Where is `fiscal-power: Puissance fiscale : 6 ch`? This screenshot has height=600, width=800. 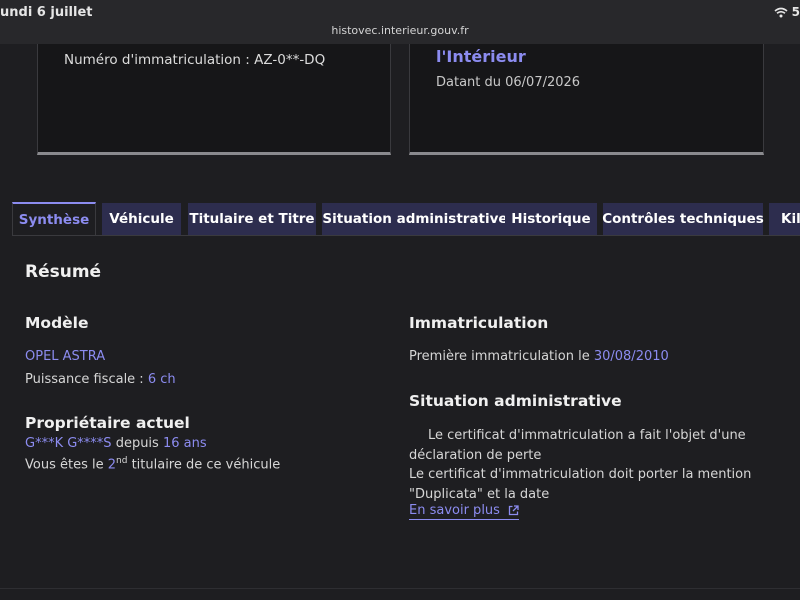 fiscal-power: Puissance fiscale : 6 ch is located at coordinates (100, 379).